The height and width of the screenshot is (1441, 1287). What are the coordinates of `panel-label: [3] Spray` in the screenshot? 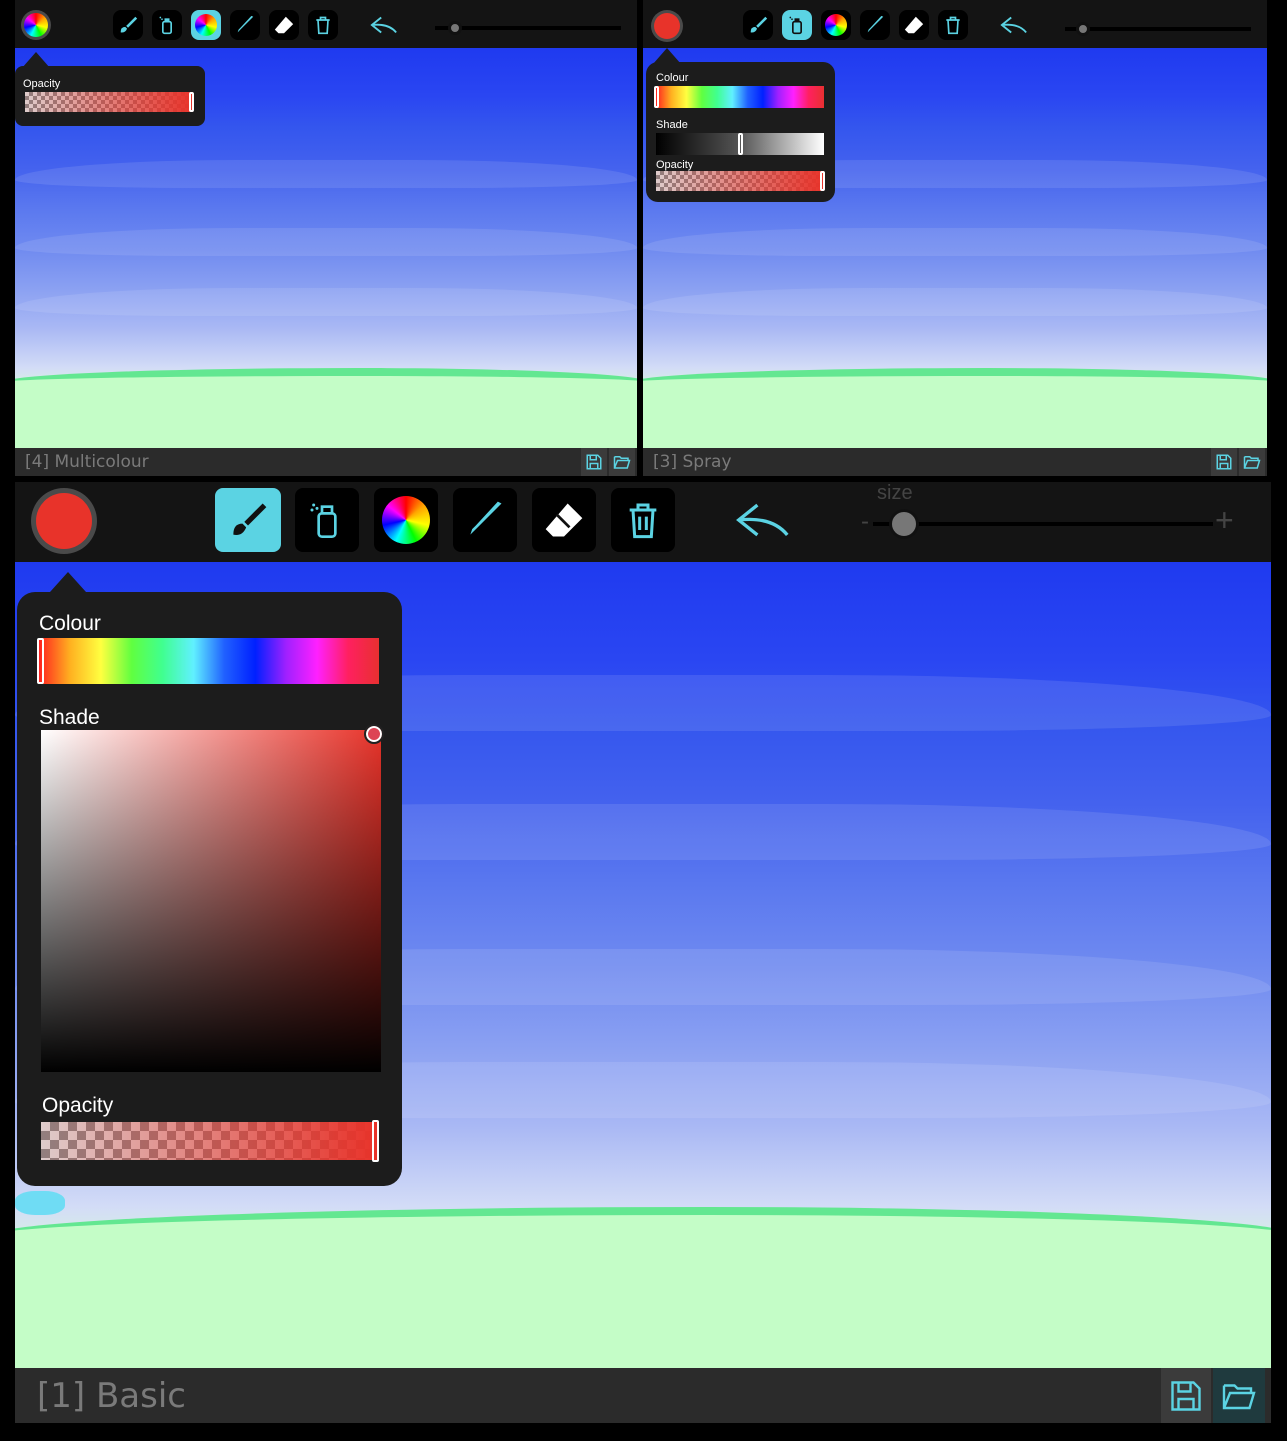 It's located at (692, 462).